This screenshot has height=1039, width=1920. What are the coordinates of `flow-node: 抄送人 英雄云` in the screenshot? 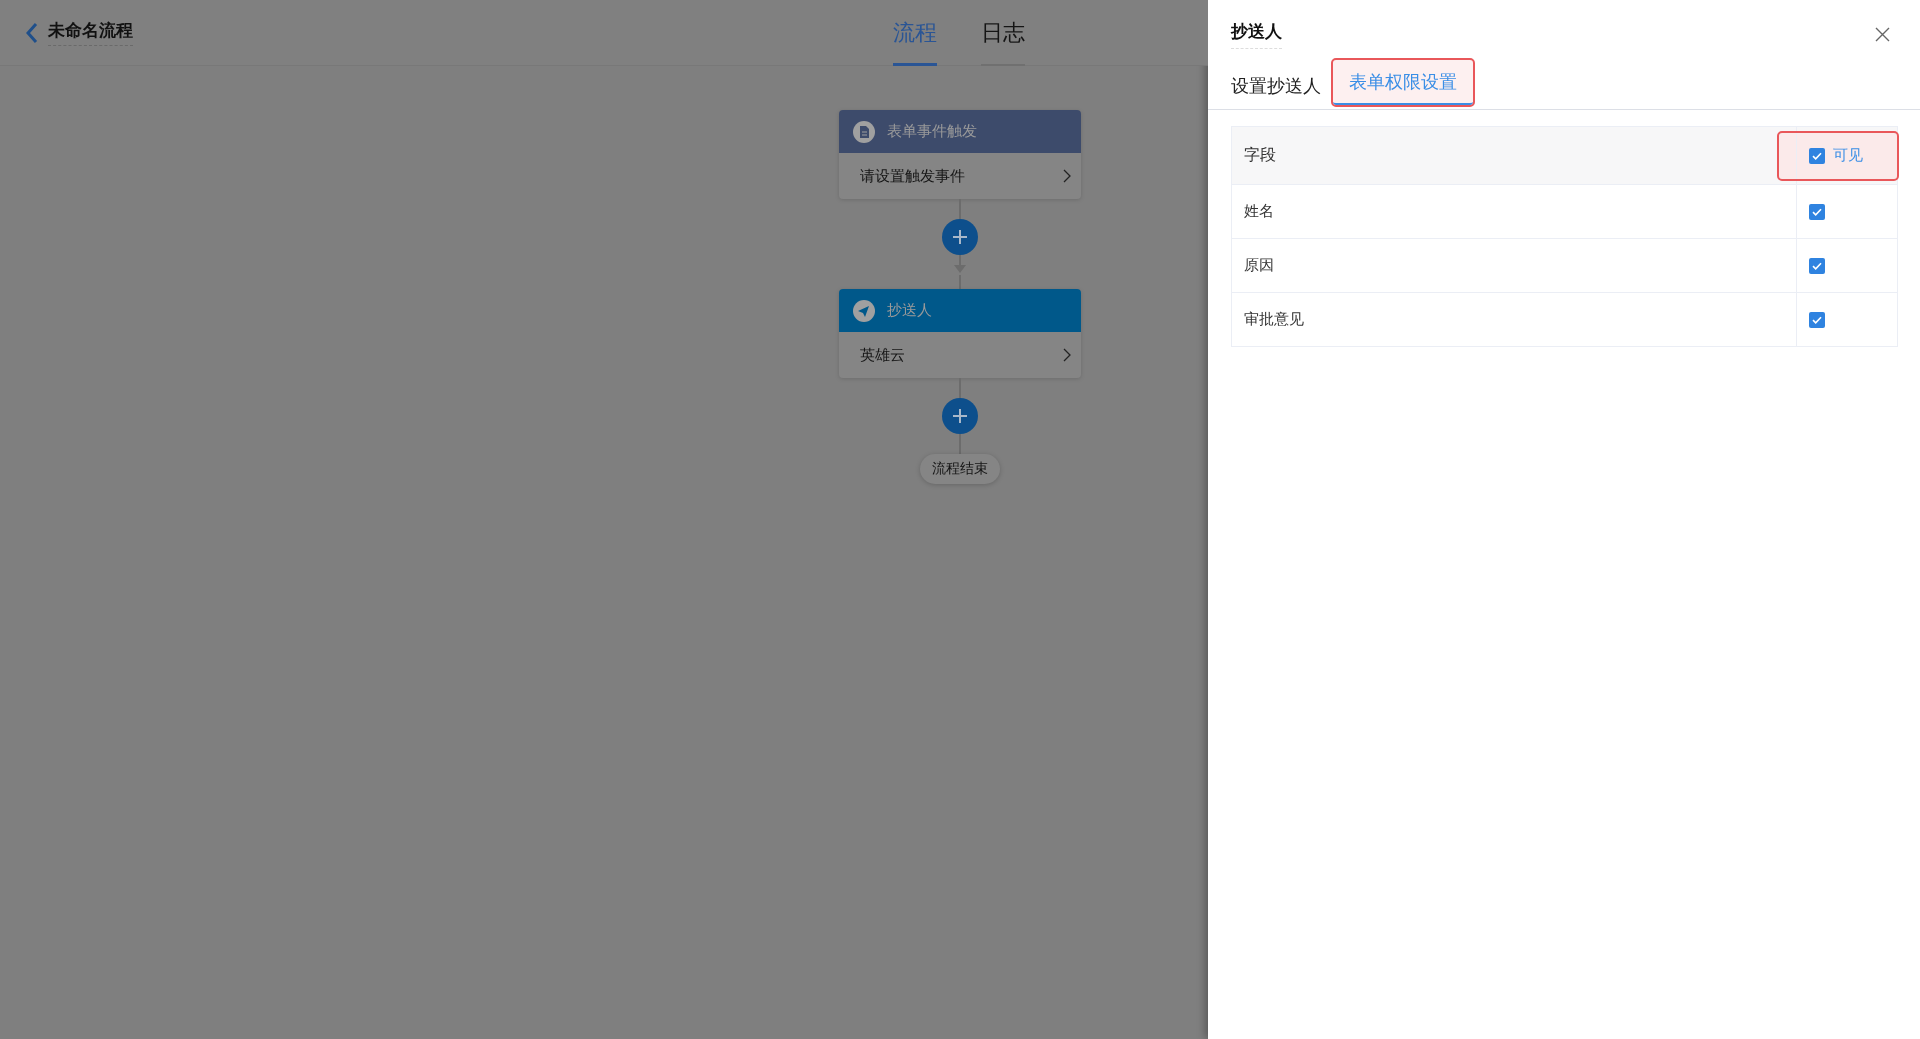 It's located at (960, 333).